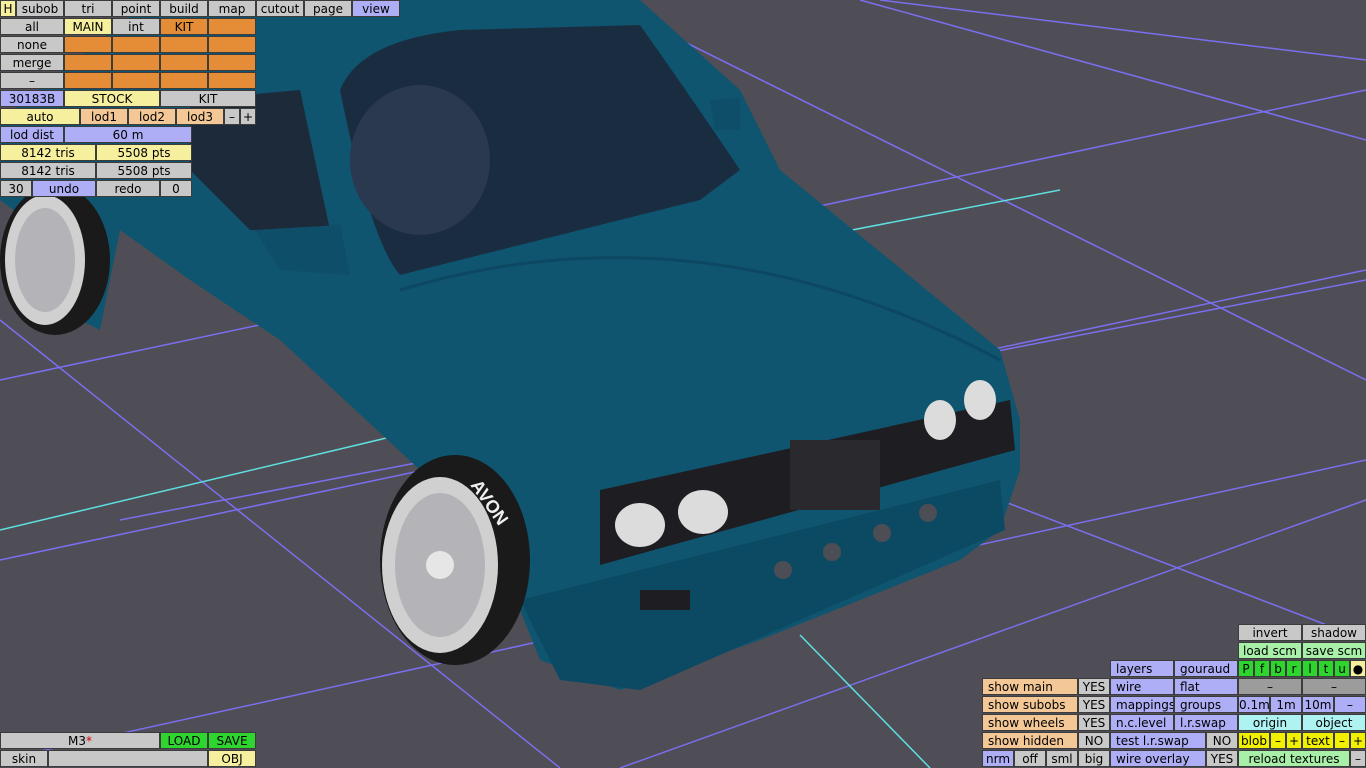 This screenshot has height=768, width=1366. What do you see at coordinates (1222, 758) in the screenshot?
I see `wire-overlay-toggle: YES` at bounding box center [1222, 758].